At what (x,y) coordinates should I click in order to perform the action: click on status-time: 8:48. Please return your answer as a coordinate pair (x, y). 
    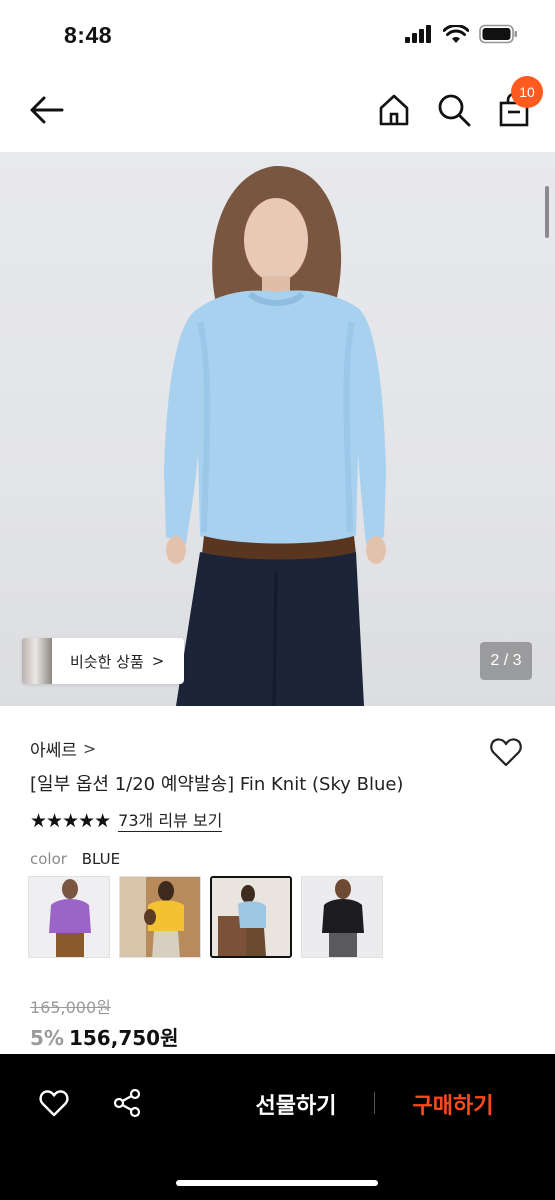
    Looking at the image, I should click on (88, 35).